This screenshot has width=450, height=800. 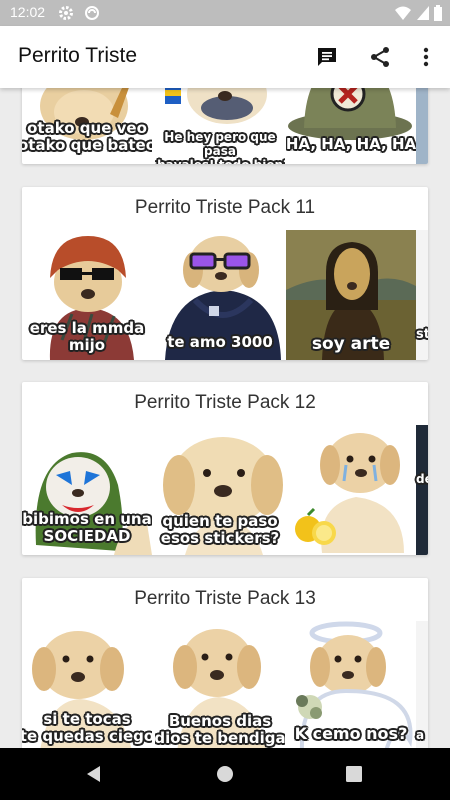 I want to click on feedback-button, so click(x=327, y=57).